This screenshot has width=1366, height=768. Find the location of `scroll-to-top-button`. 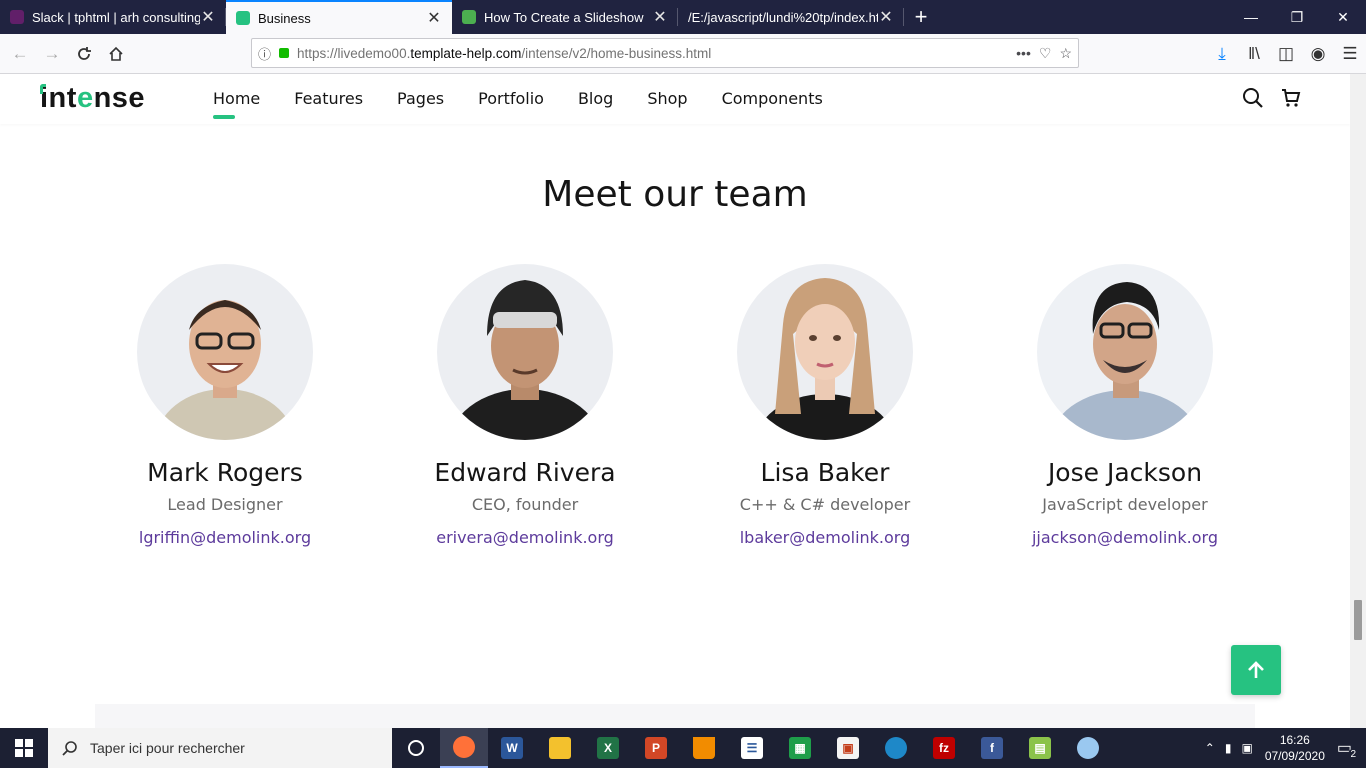

scroll-to-top-button is located at coordinates (1256, 670).